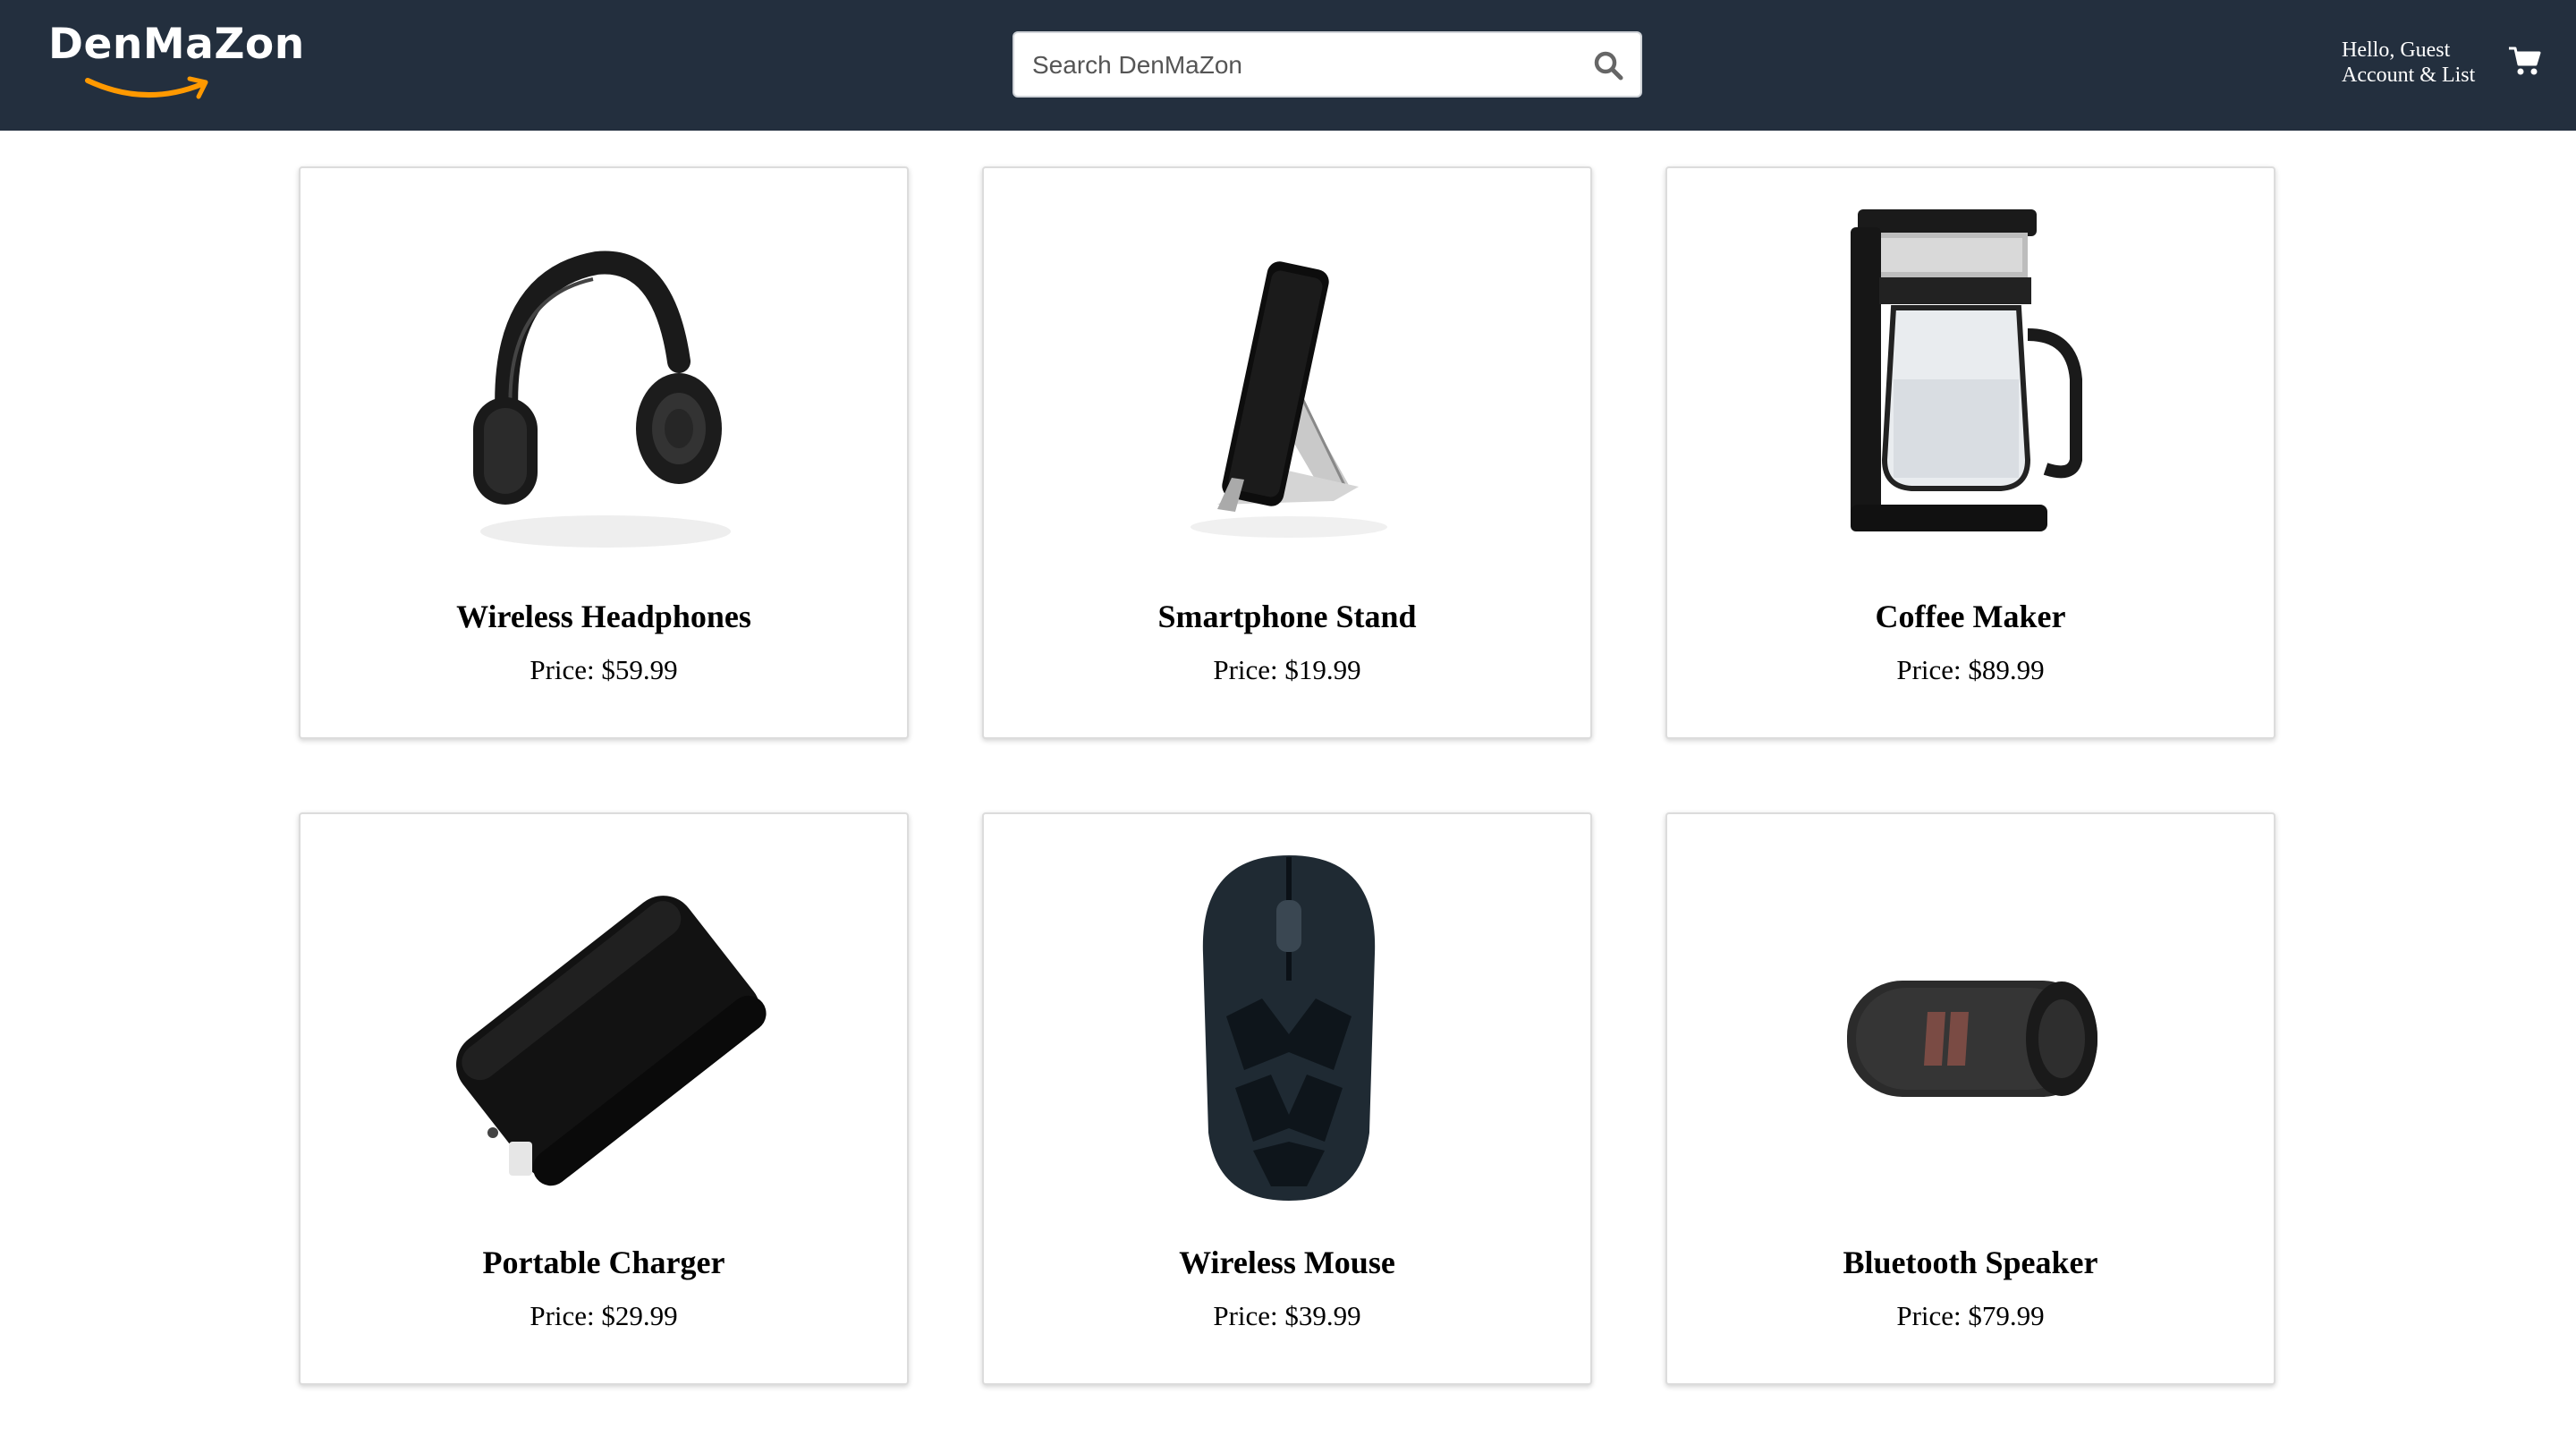 Image resolution: width=2576 pixels, height=1453 pixels. I want to click on product-card: Smartphone Stand Price: $19.99, so click(1287, 452).